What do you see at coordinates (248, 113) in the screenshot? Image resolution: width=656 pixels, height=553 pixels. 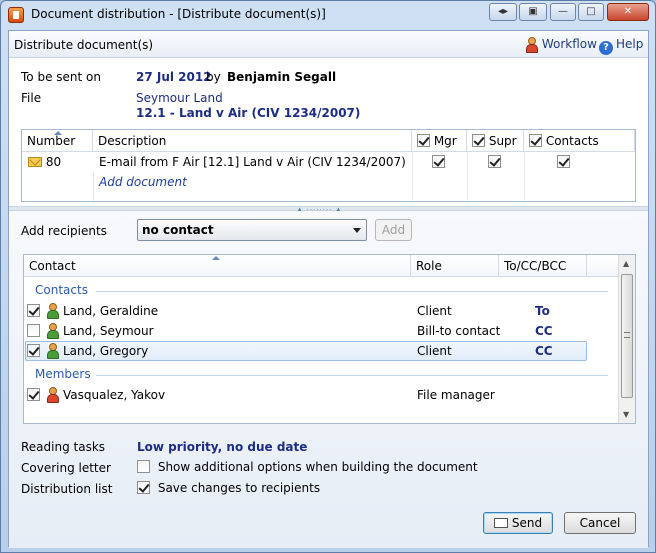 I see `file-matter-link: 12.1 - Land v Air (CIV 1234/2007)` at bounding box center [248, 113].